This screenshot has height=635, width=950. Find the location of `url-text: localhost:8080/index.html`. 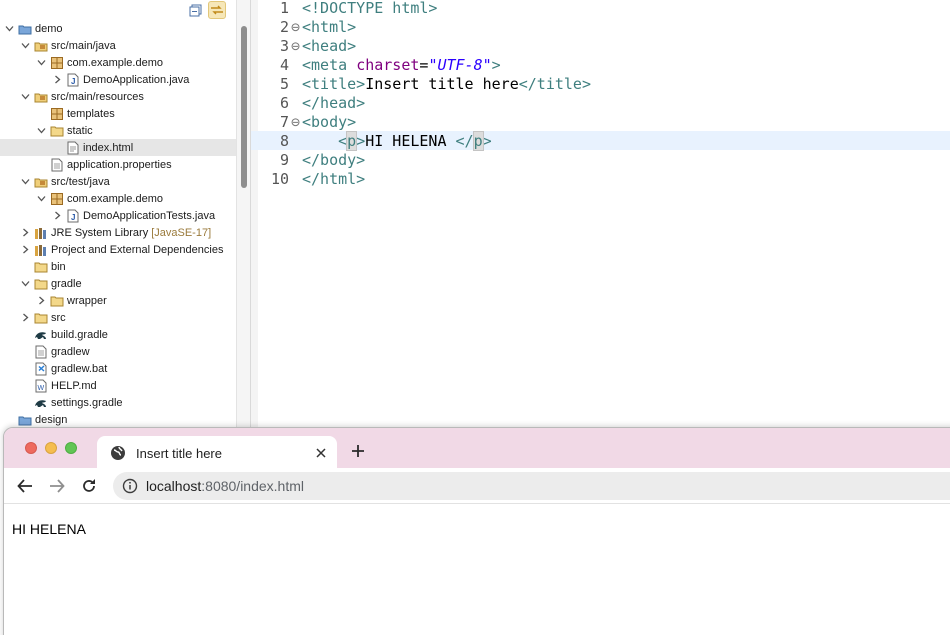

url-text: localhost:8080/index.html is located at coordinates (225, 486).